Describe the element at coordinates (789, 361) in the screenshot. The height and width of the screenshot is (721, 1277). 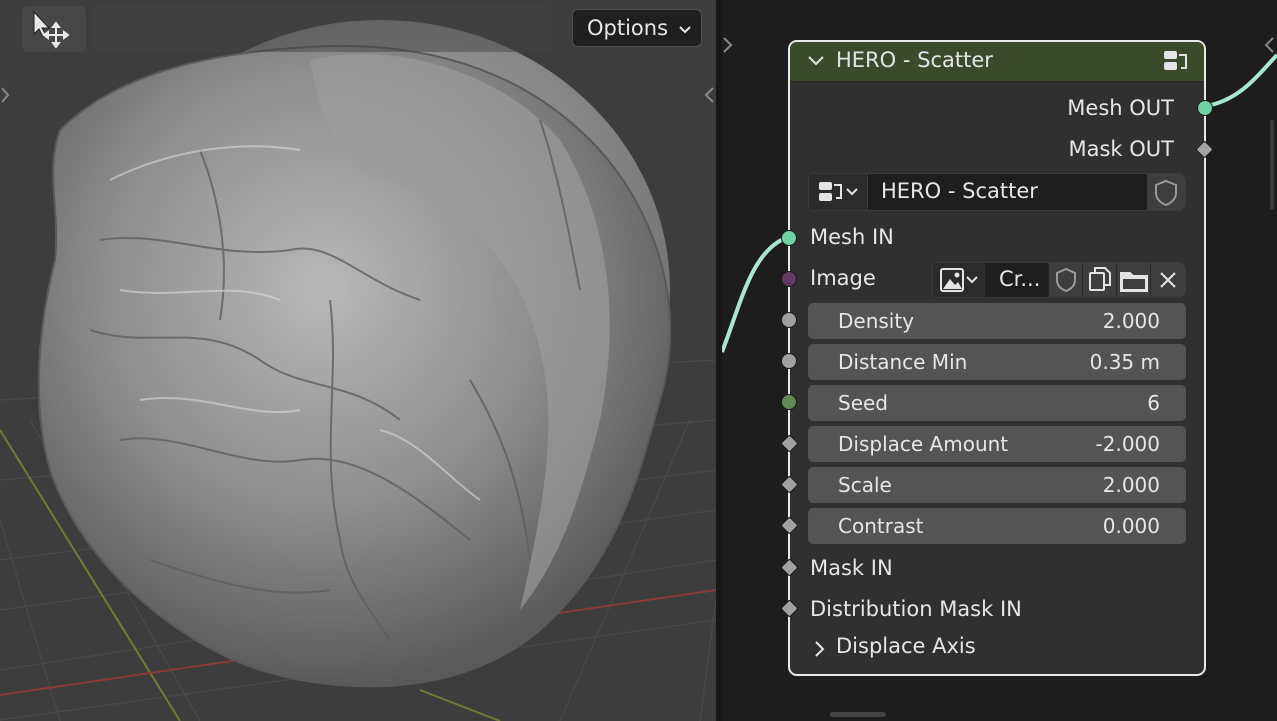
I see `socket-distance-min` at that location.